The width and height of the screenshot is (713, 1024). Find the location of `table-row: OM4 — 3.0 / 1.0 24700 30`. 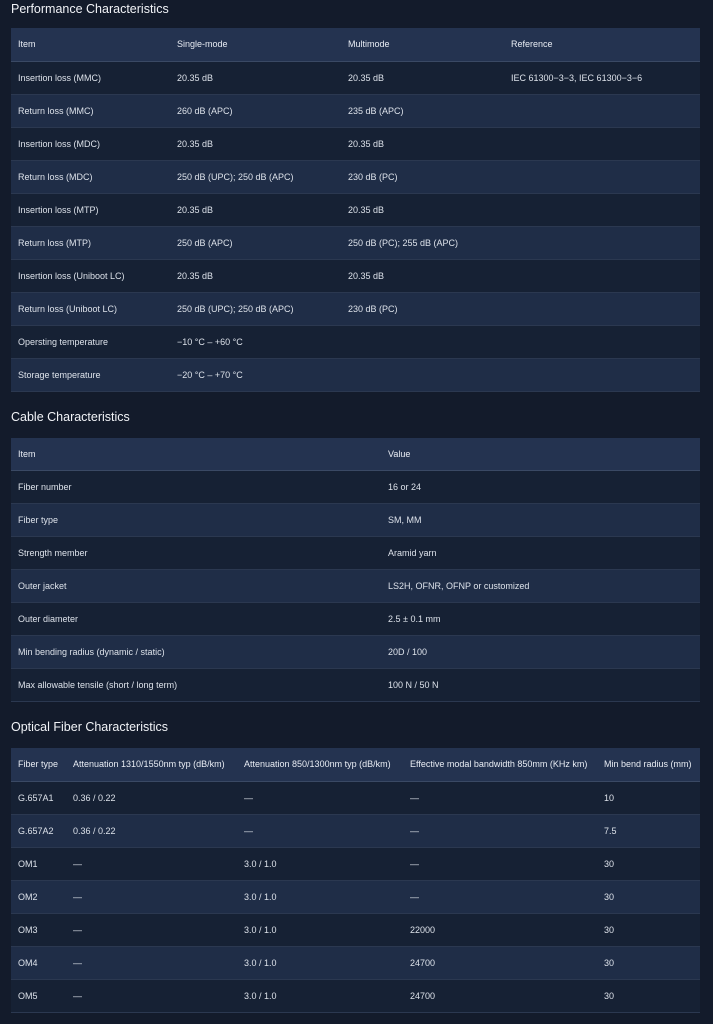

table-row: OM4 — 3.0 / 1.0 24700 30 is located at coordinates (355, 963).